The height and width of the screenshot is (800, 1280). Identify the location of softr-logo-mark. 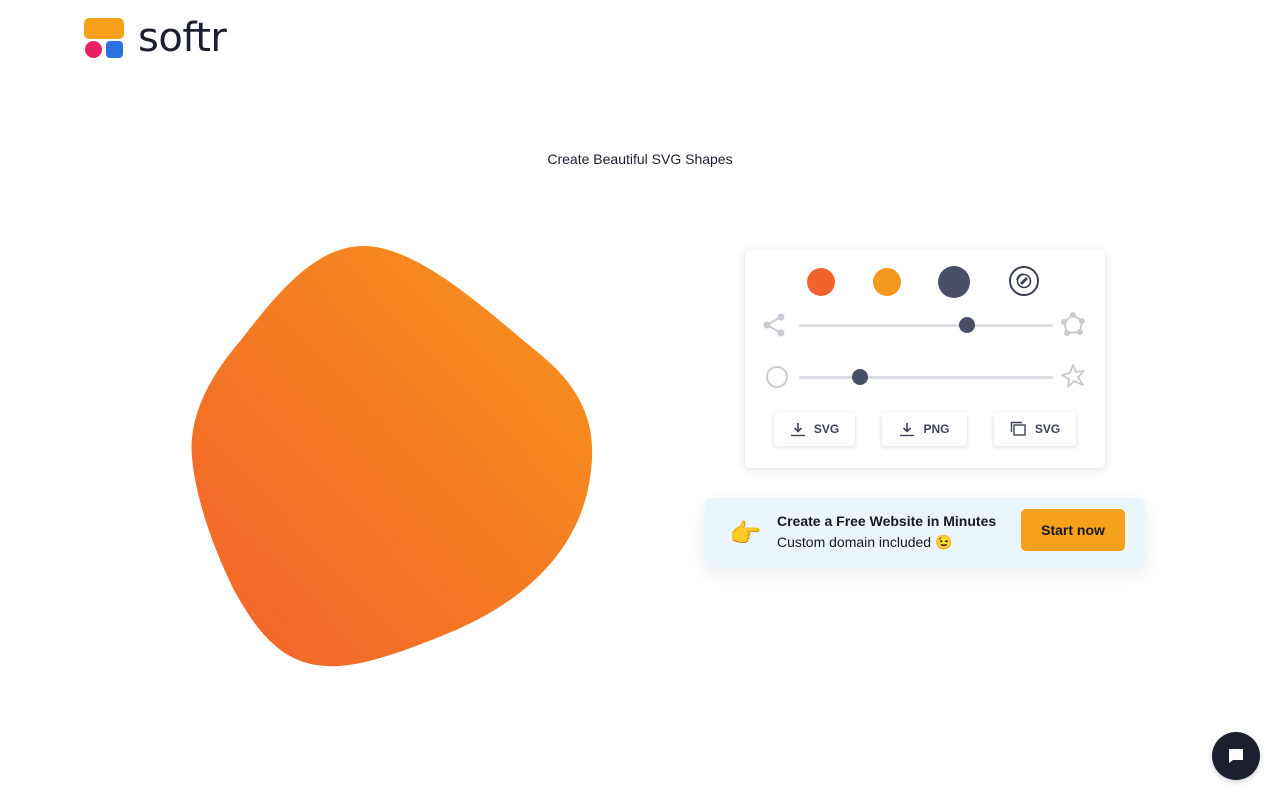
(104, 38).